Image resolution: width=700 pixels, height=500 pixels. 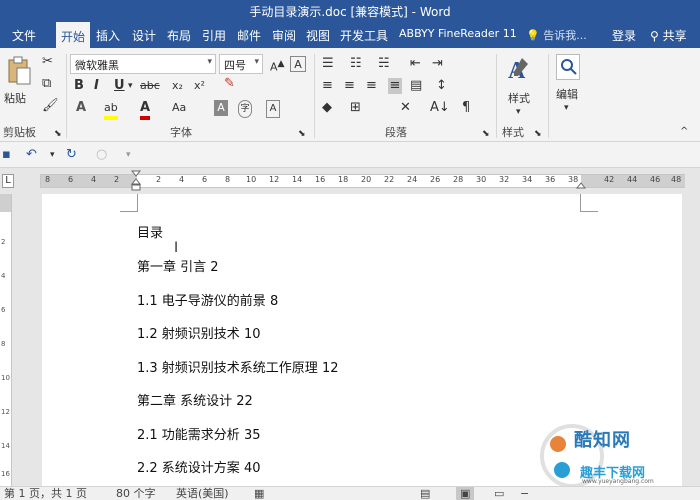 What do you see at coordinates (355, 108) in the screenshot?
I see `borders-icon: ⊞` at bounding box center [355, 108].